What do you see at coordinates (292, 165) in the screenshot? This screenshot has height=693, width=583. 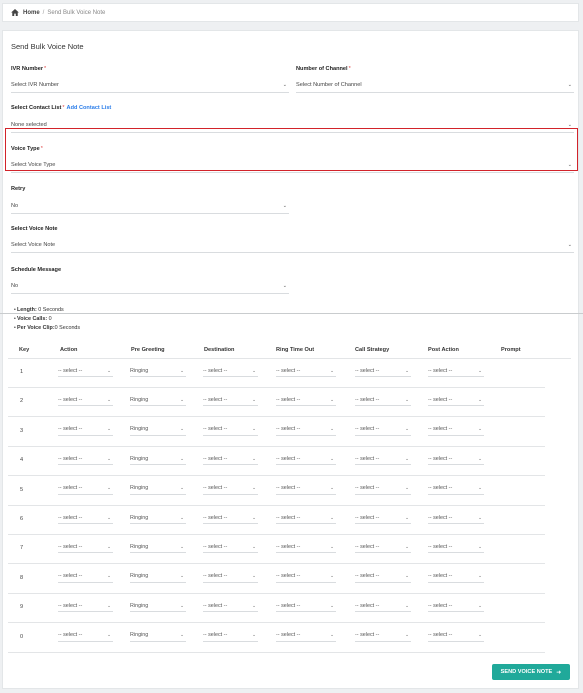 I see `voice-type-select: Select Voice Type ⌄` at bounding box center [292, 165].